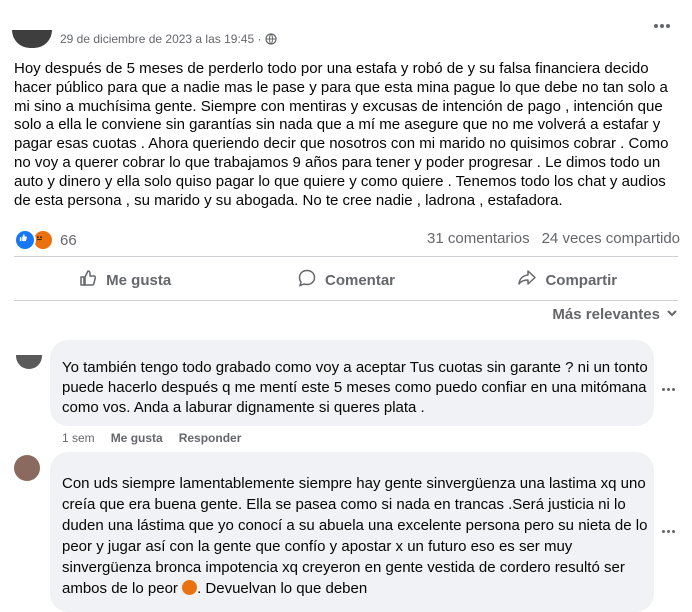  I want to click on comment-reply-button: Responder, so click(210, 438).